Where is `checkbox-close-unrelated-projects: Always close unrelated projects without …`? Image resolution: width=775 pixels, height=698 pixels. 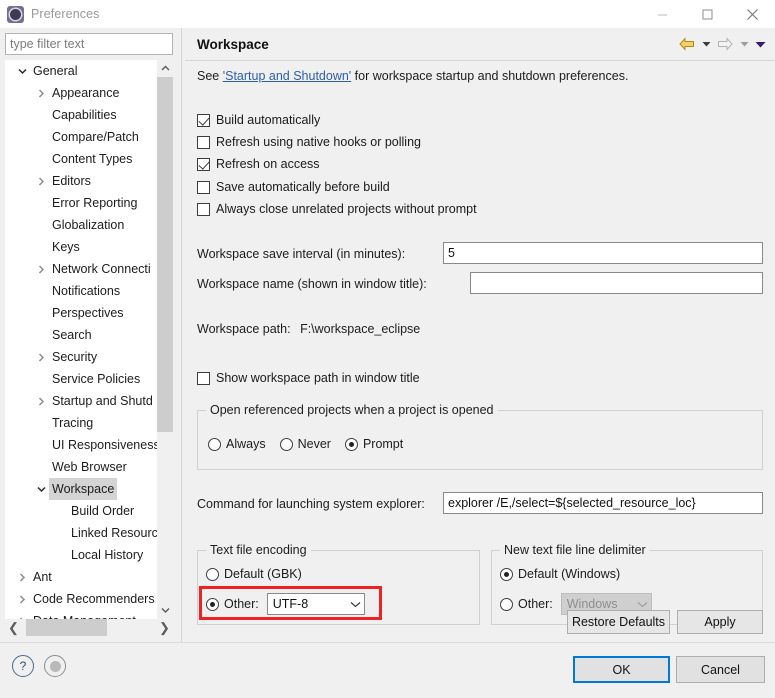 checkbox-close-unrelated-projects: Always close unrelated projects without … is located at coordinates (337, 209).